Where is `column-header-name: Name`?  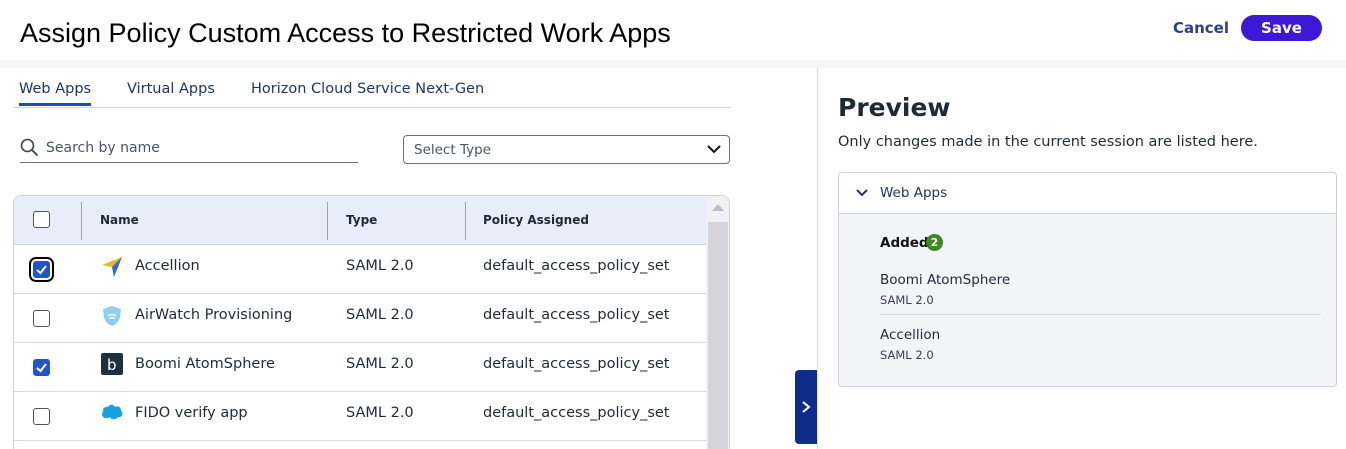 column-header-name: Name is located at coordinates (119, 220).